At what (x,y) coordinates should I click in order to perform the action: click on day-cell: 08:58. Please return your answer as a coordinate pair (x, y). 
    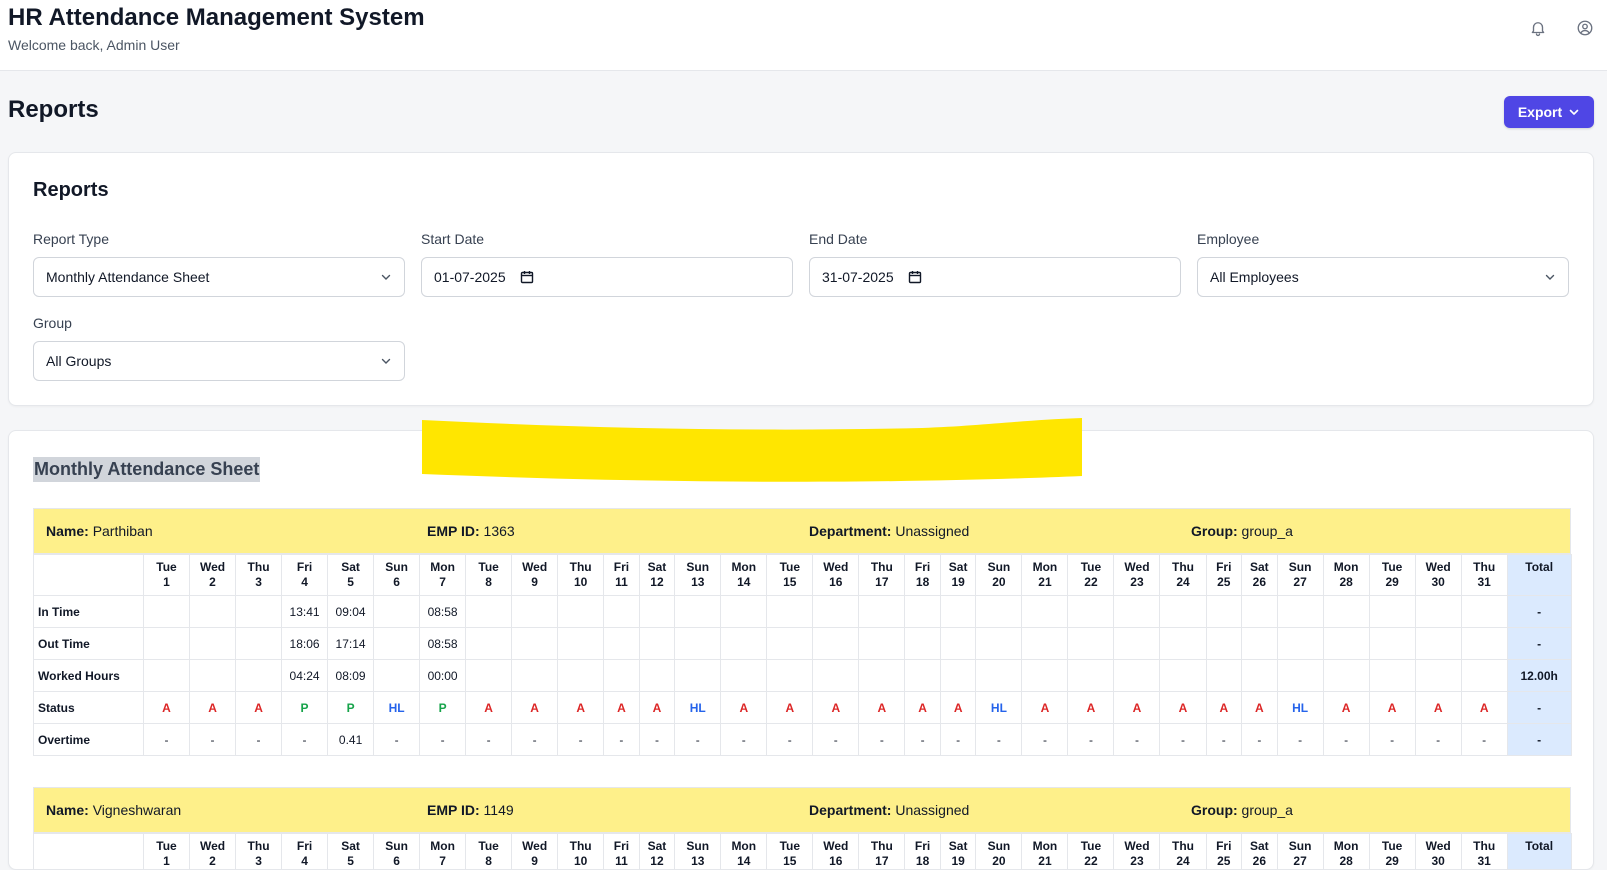
    Looking at the image, I should click on (443, 644).